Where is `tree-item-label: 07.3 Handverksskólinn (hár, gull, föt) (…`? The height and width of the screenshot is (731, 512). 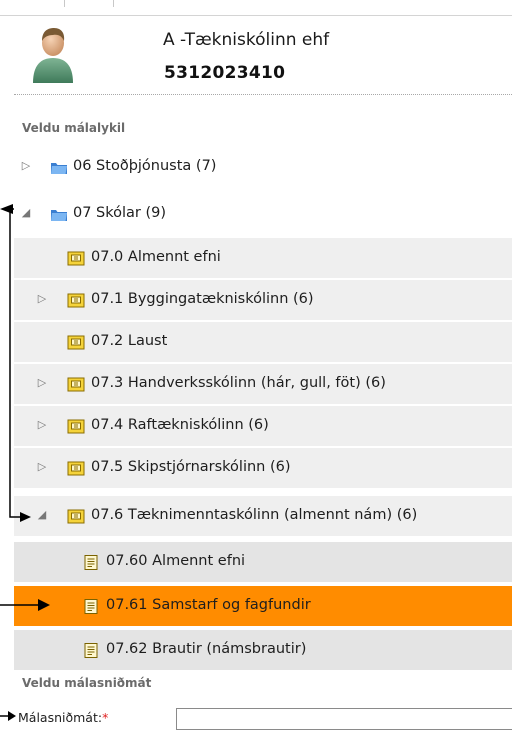 tree-item-label: 07.3 Handverksskólinn (hár, gull, föt) (… is located at coordinates (238, 383).